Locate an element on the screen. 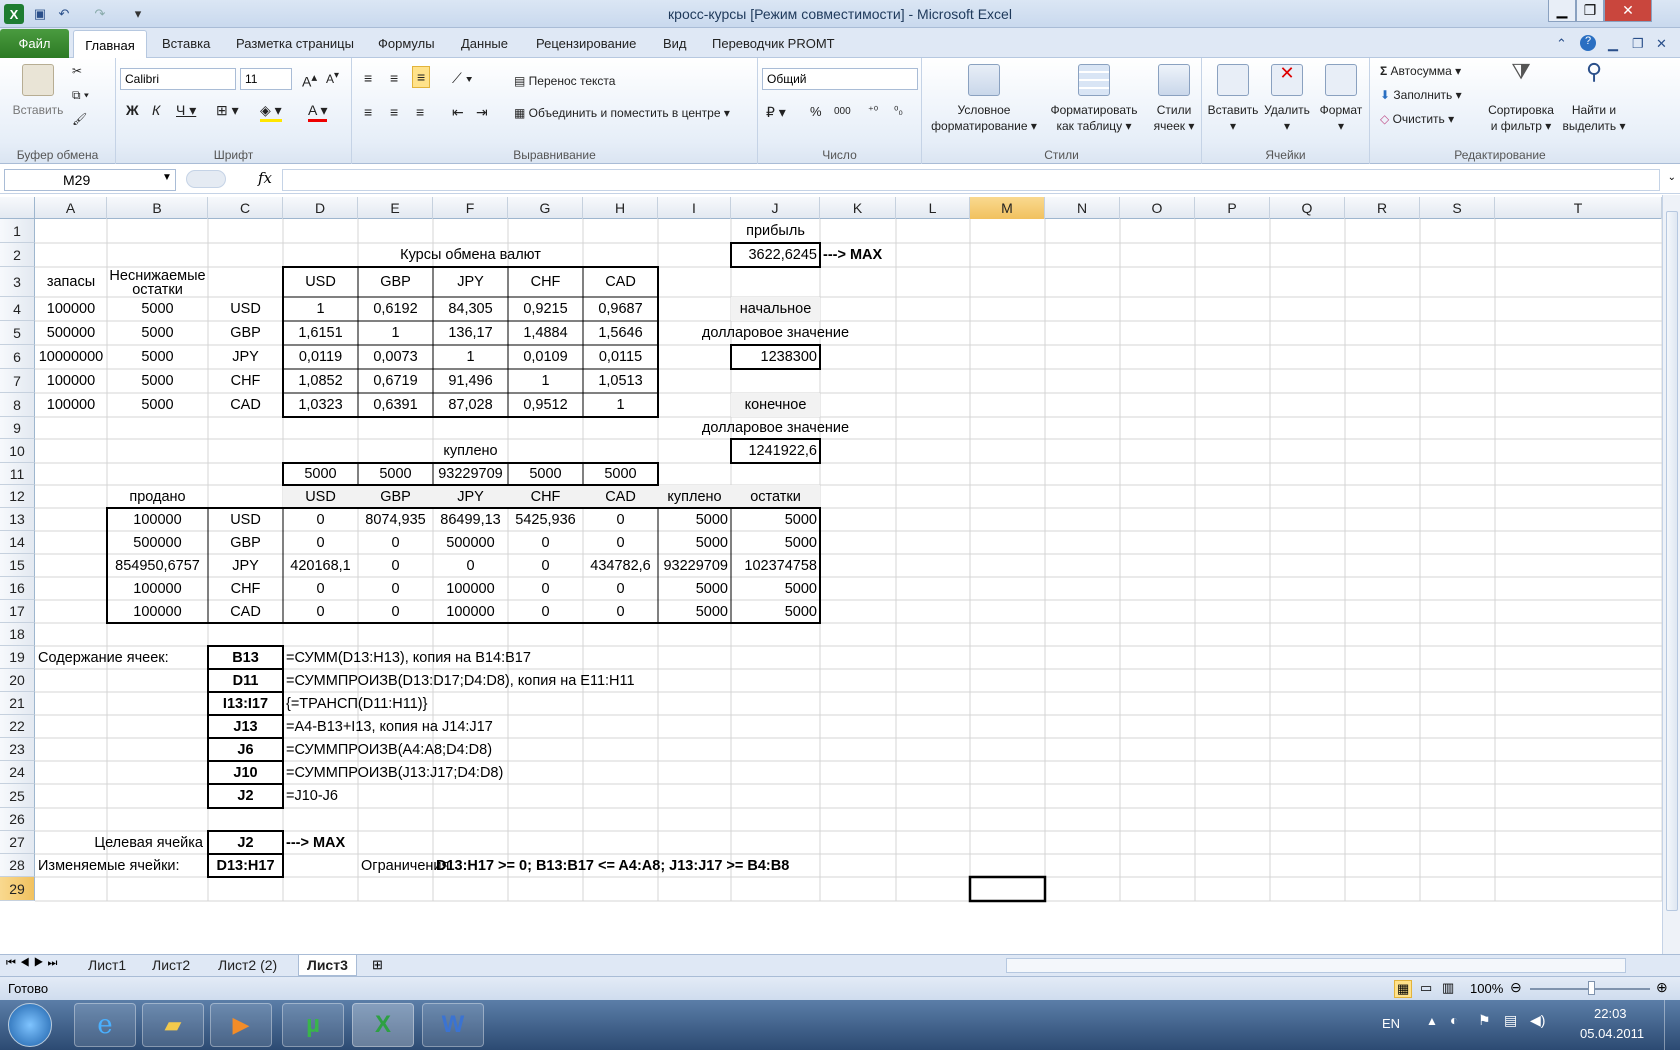 The image size is (1680, 1050). cell-D16: 0 is located at coordinates (320, 588).